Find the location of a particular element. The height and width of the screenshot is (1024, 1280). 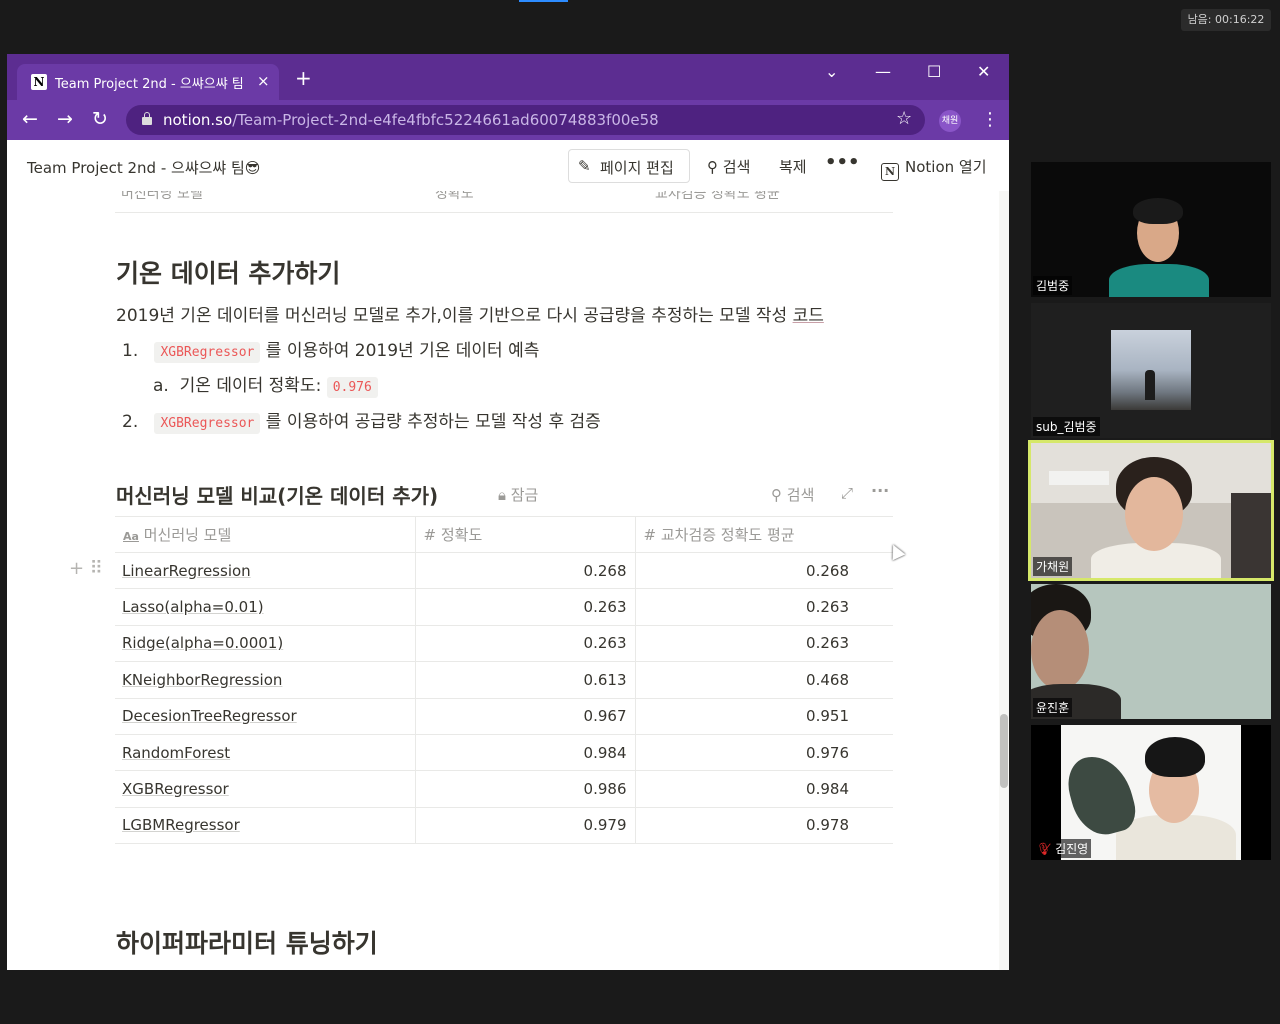

accuracy-cell: 0.613 is located at coordinates (524, 680).